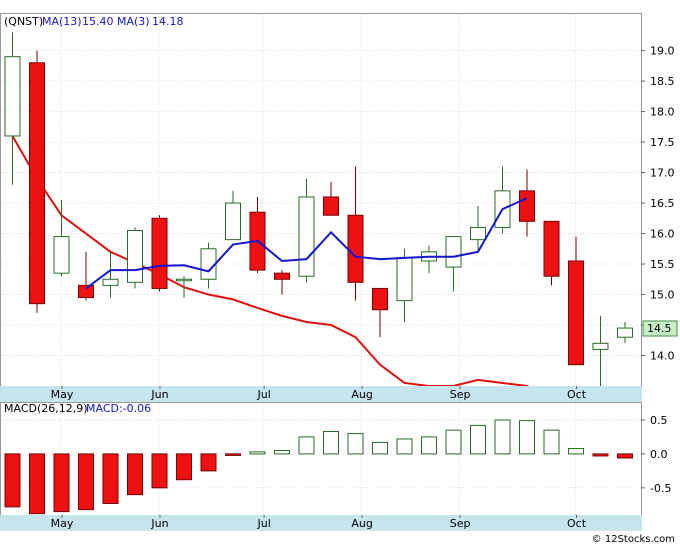  I want to click on price-tick-label: 16.0, so click(662, 234).